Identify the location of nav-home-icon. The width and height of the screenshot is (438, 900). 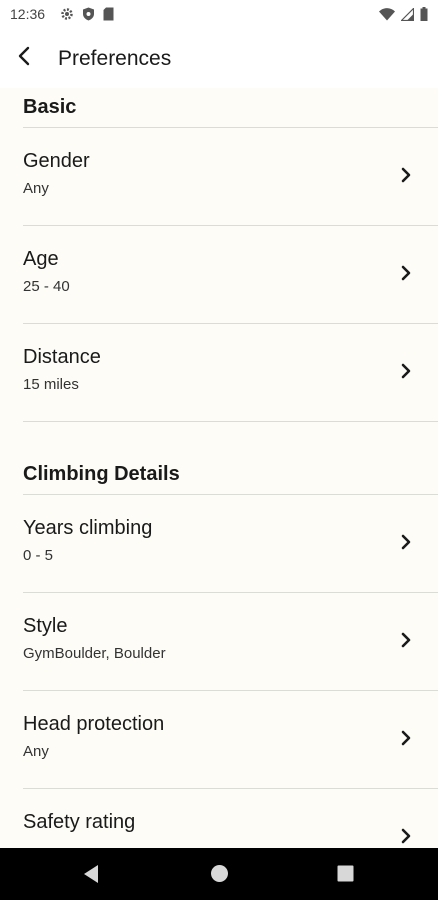
(219, 876).